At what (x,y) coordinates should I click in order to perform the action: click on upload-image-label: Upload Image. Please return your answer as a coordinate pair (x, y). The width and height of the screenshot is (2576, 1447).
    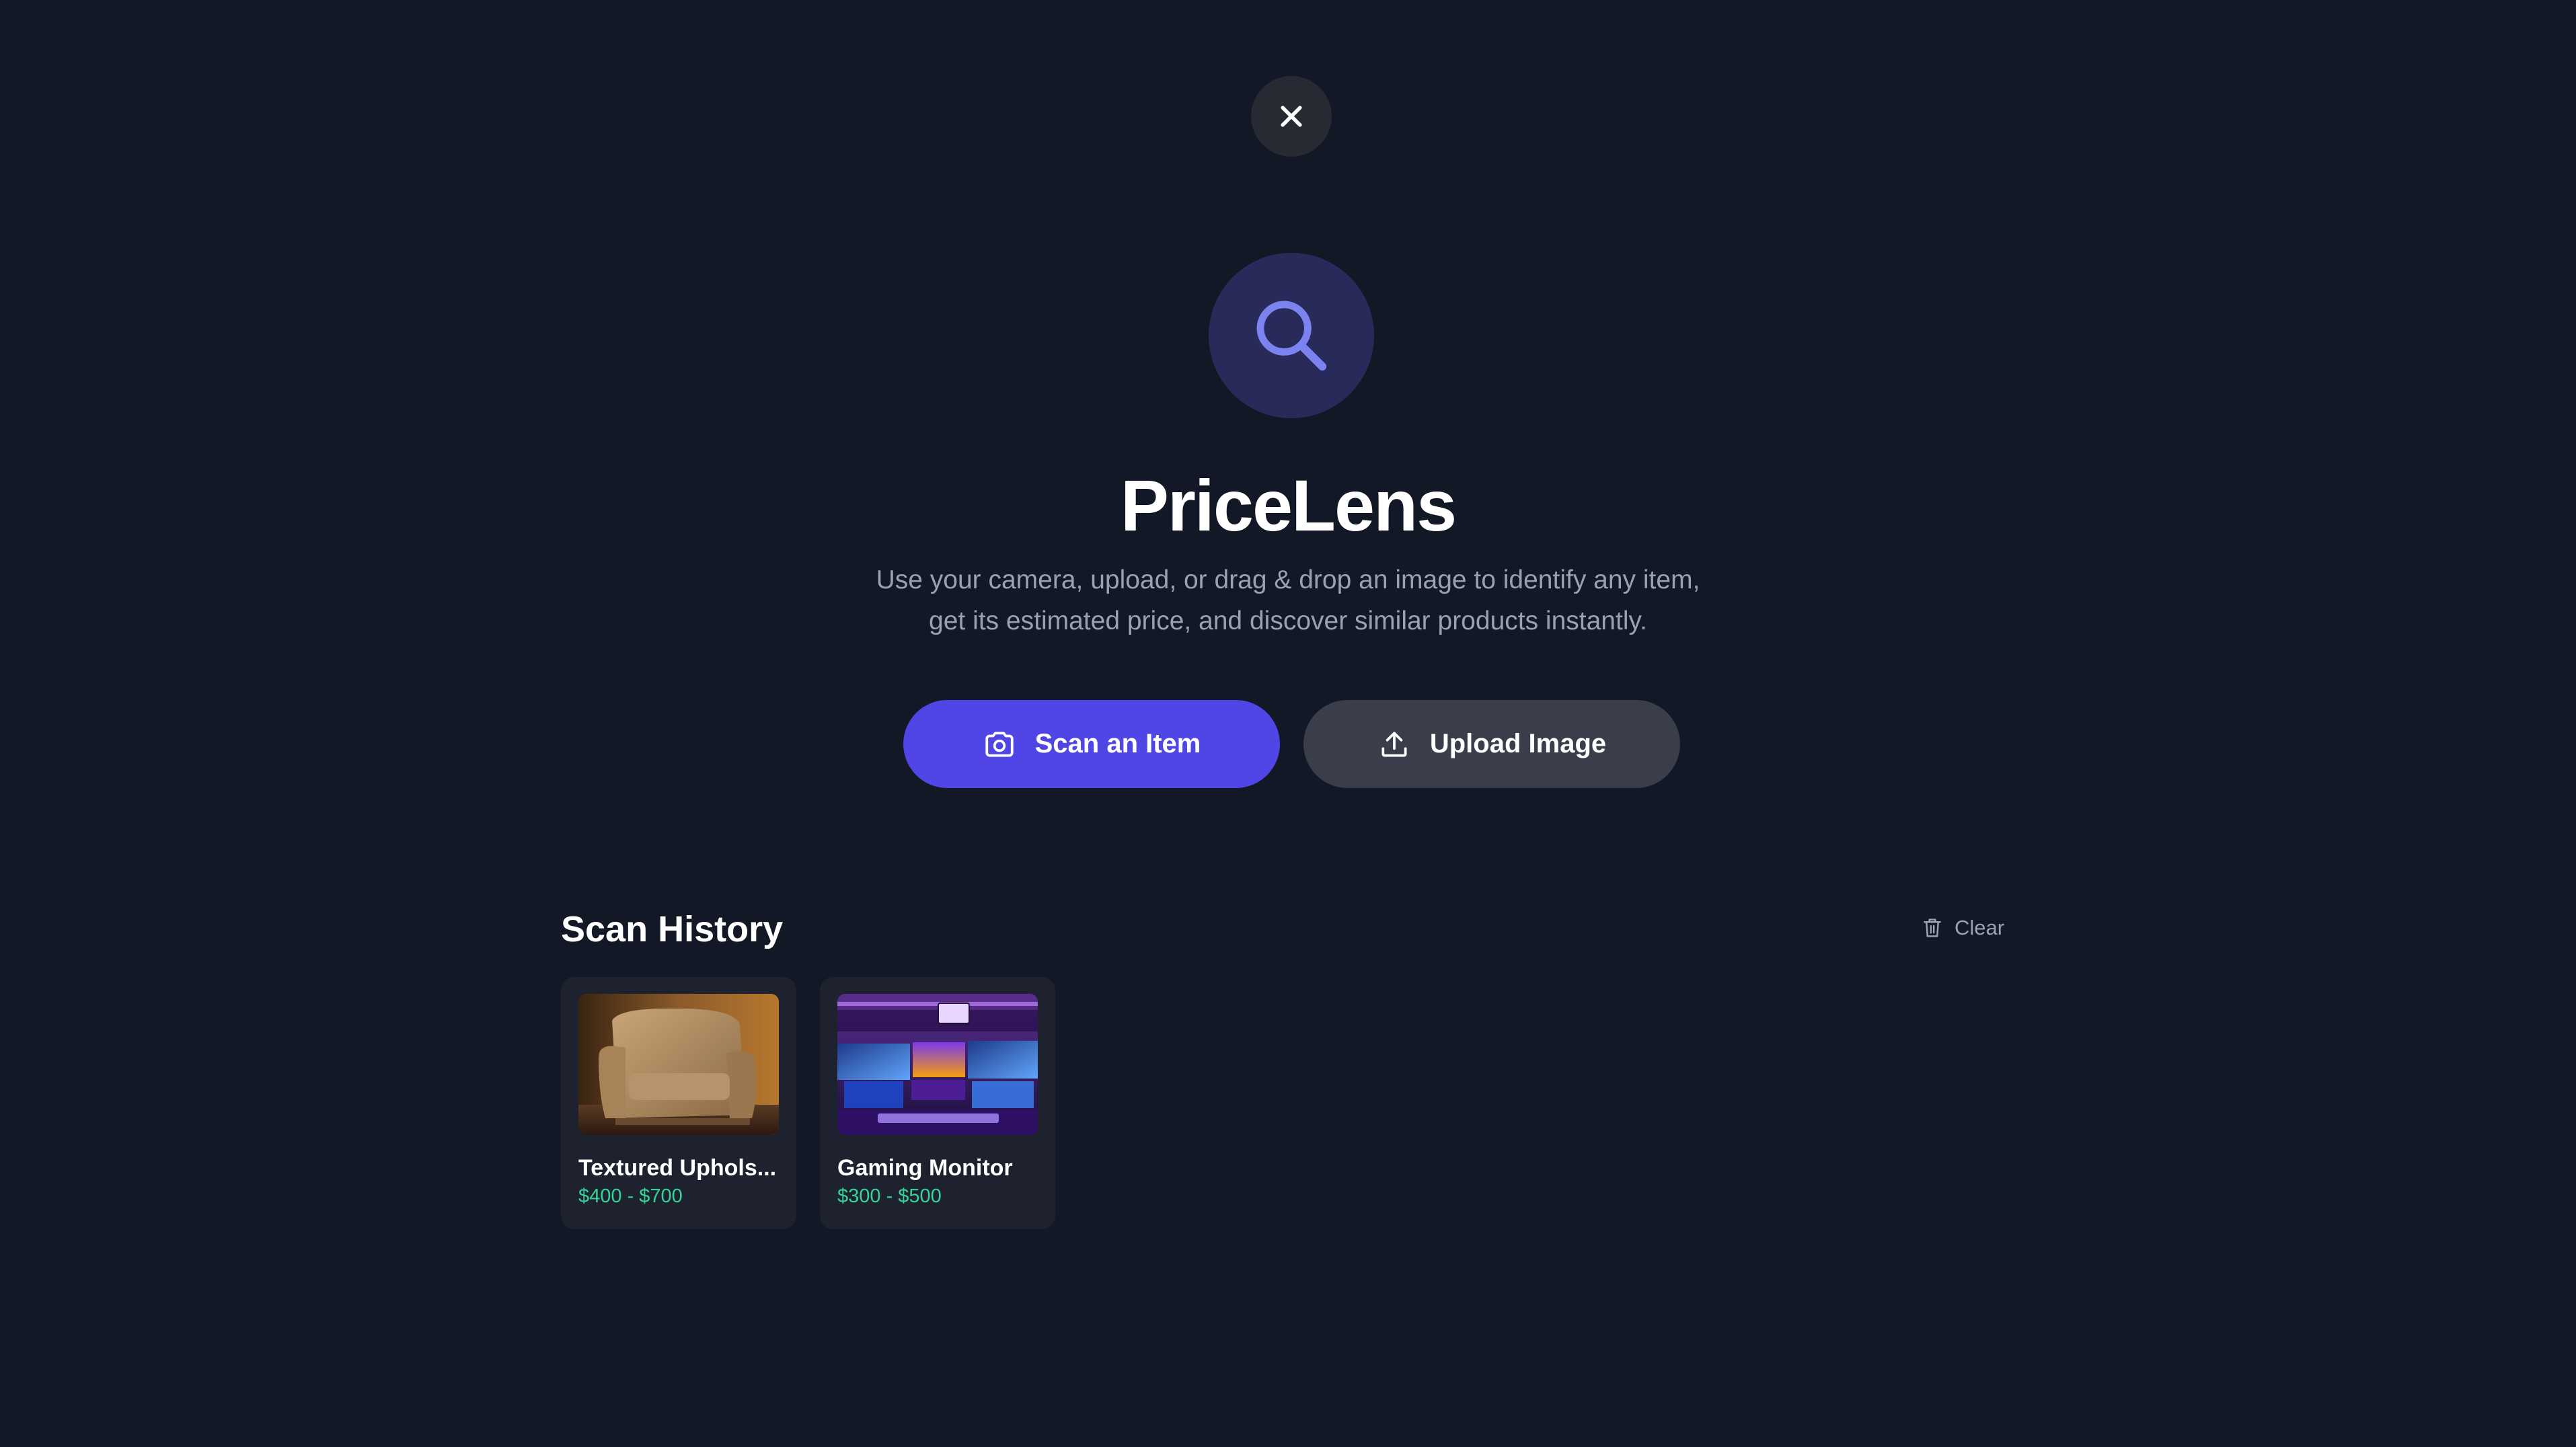
    Looking at the image, I should click on (1518, 743).